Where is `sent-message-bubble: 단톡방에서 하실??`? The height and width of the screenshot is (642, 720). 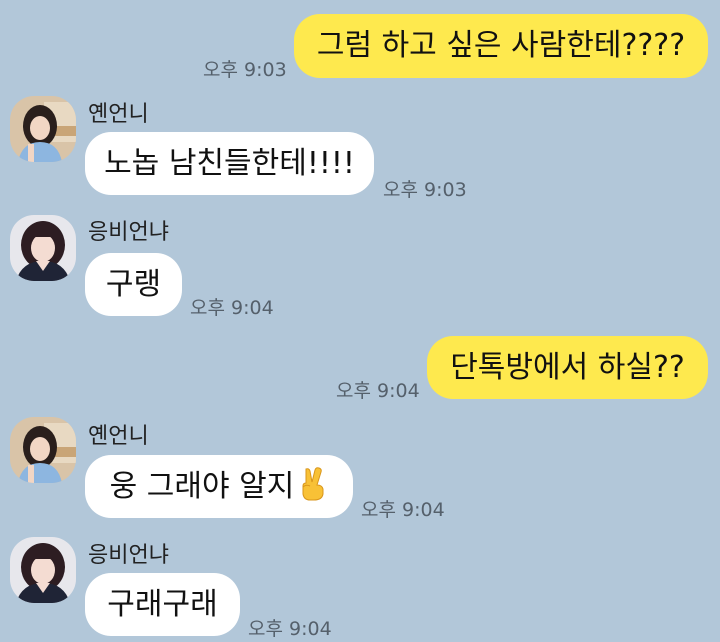 sent-message-bubble: 단톡방에서 하실?? is located at coordinates (567, 367).